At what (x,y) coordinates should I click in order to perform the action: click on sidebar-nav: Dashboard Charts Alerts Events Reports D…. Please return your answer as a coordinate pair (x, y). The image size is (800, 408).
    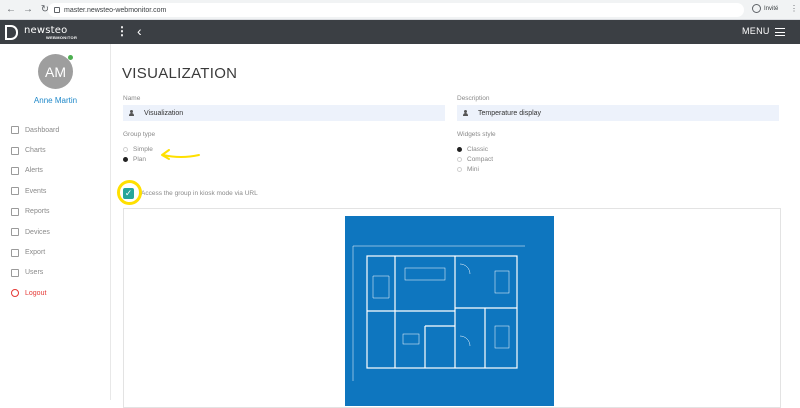
    Looking at the image, I should click on (55, 212).